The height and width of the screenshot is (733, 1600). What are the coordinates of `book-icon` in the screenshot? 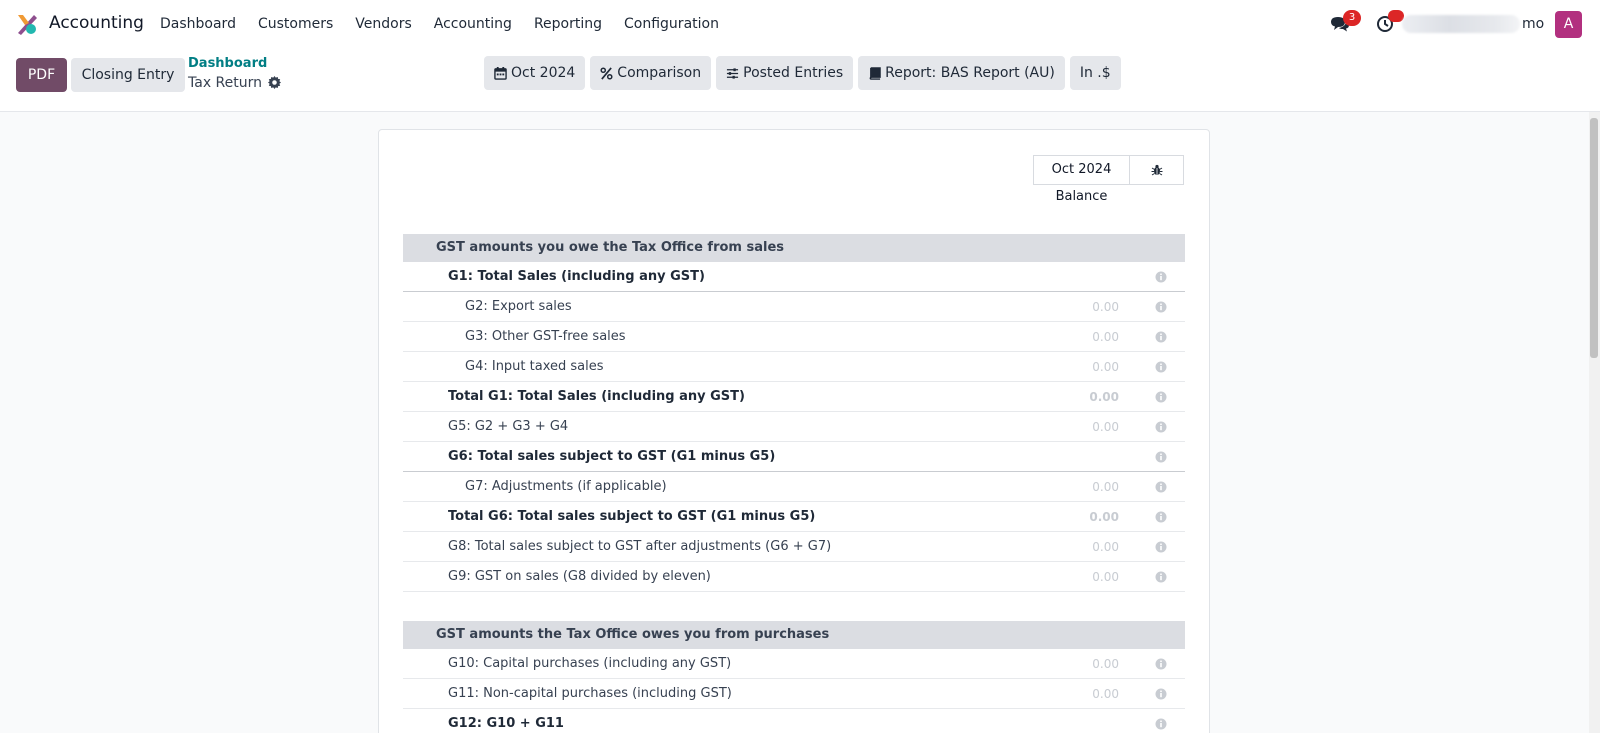 It's located at (875, 73).